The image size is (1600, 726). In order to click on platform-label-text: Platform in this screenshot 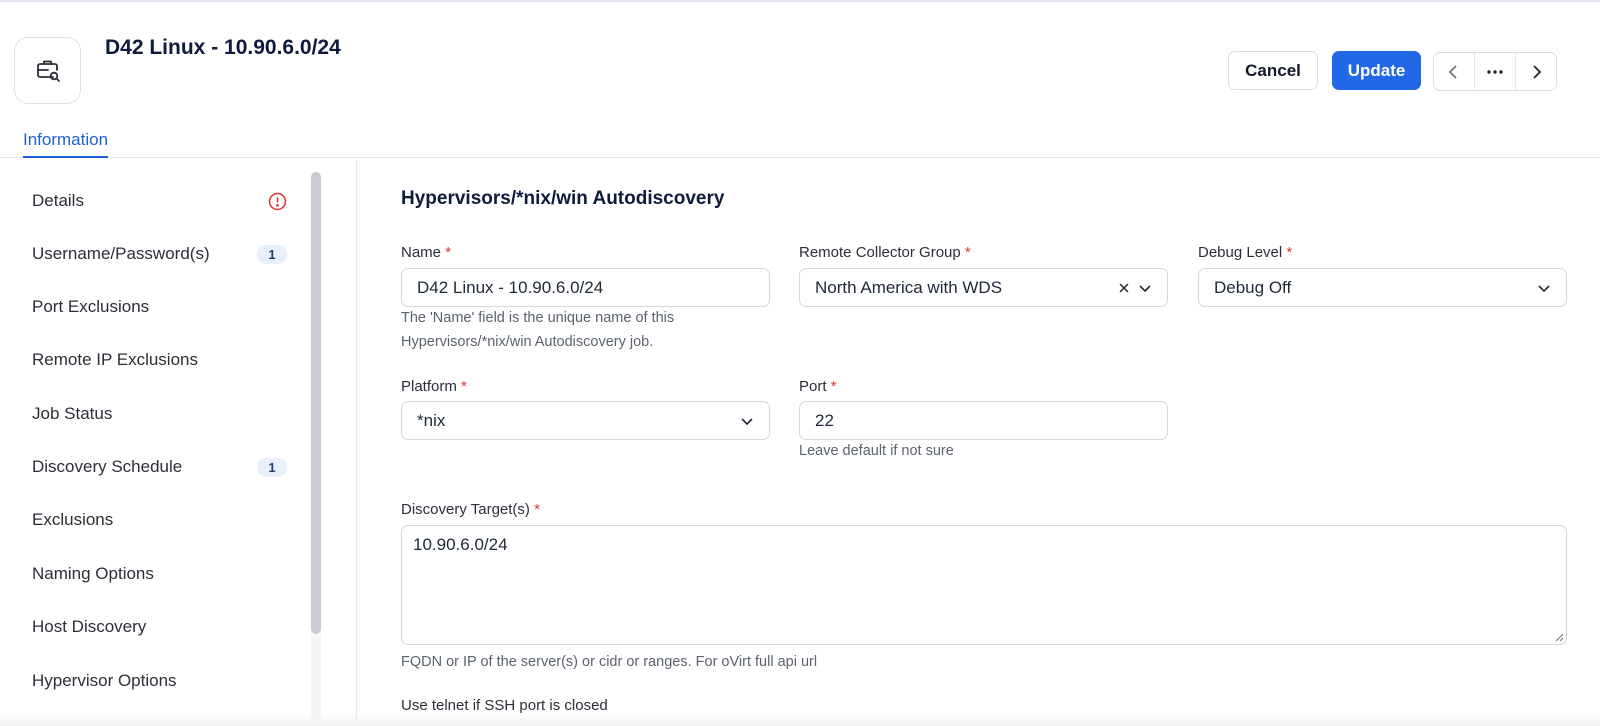, I will do `click(429, 386)`.